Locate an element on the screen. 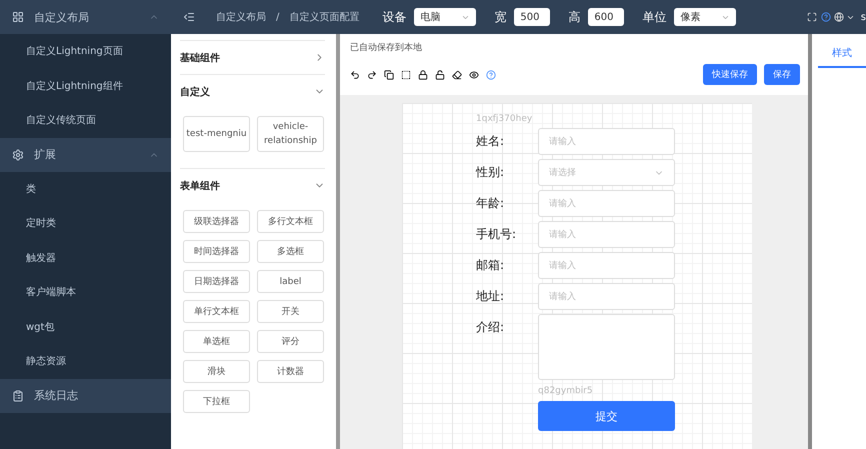  component-item: label is located at coordinates (290, 281).